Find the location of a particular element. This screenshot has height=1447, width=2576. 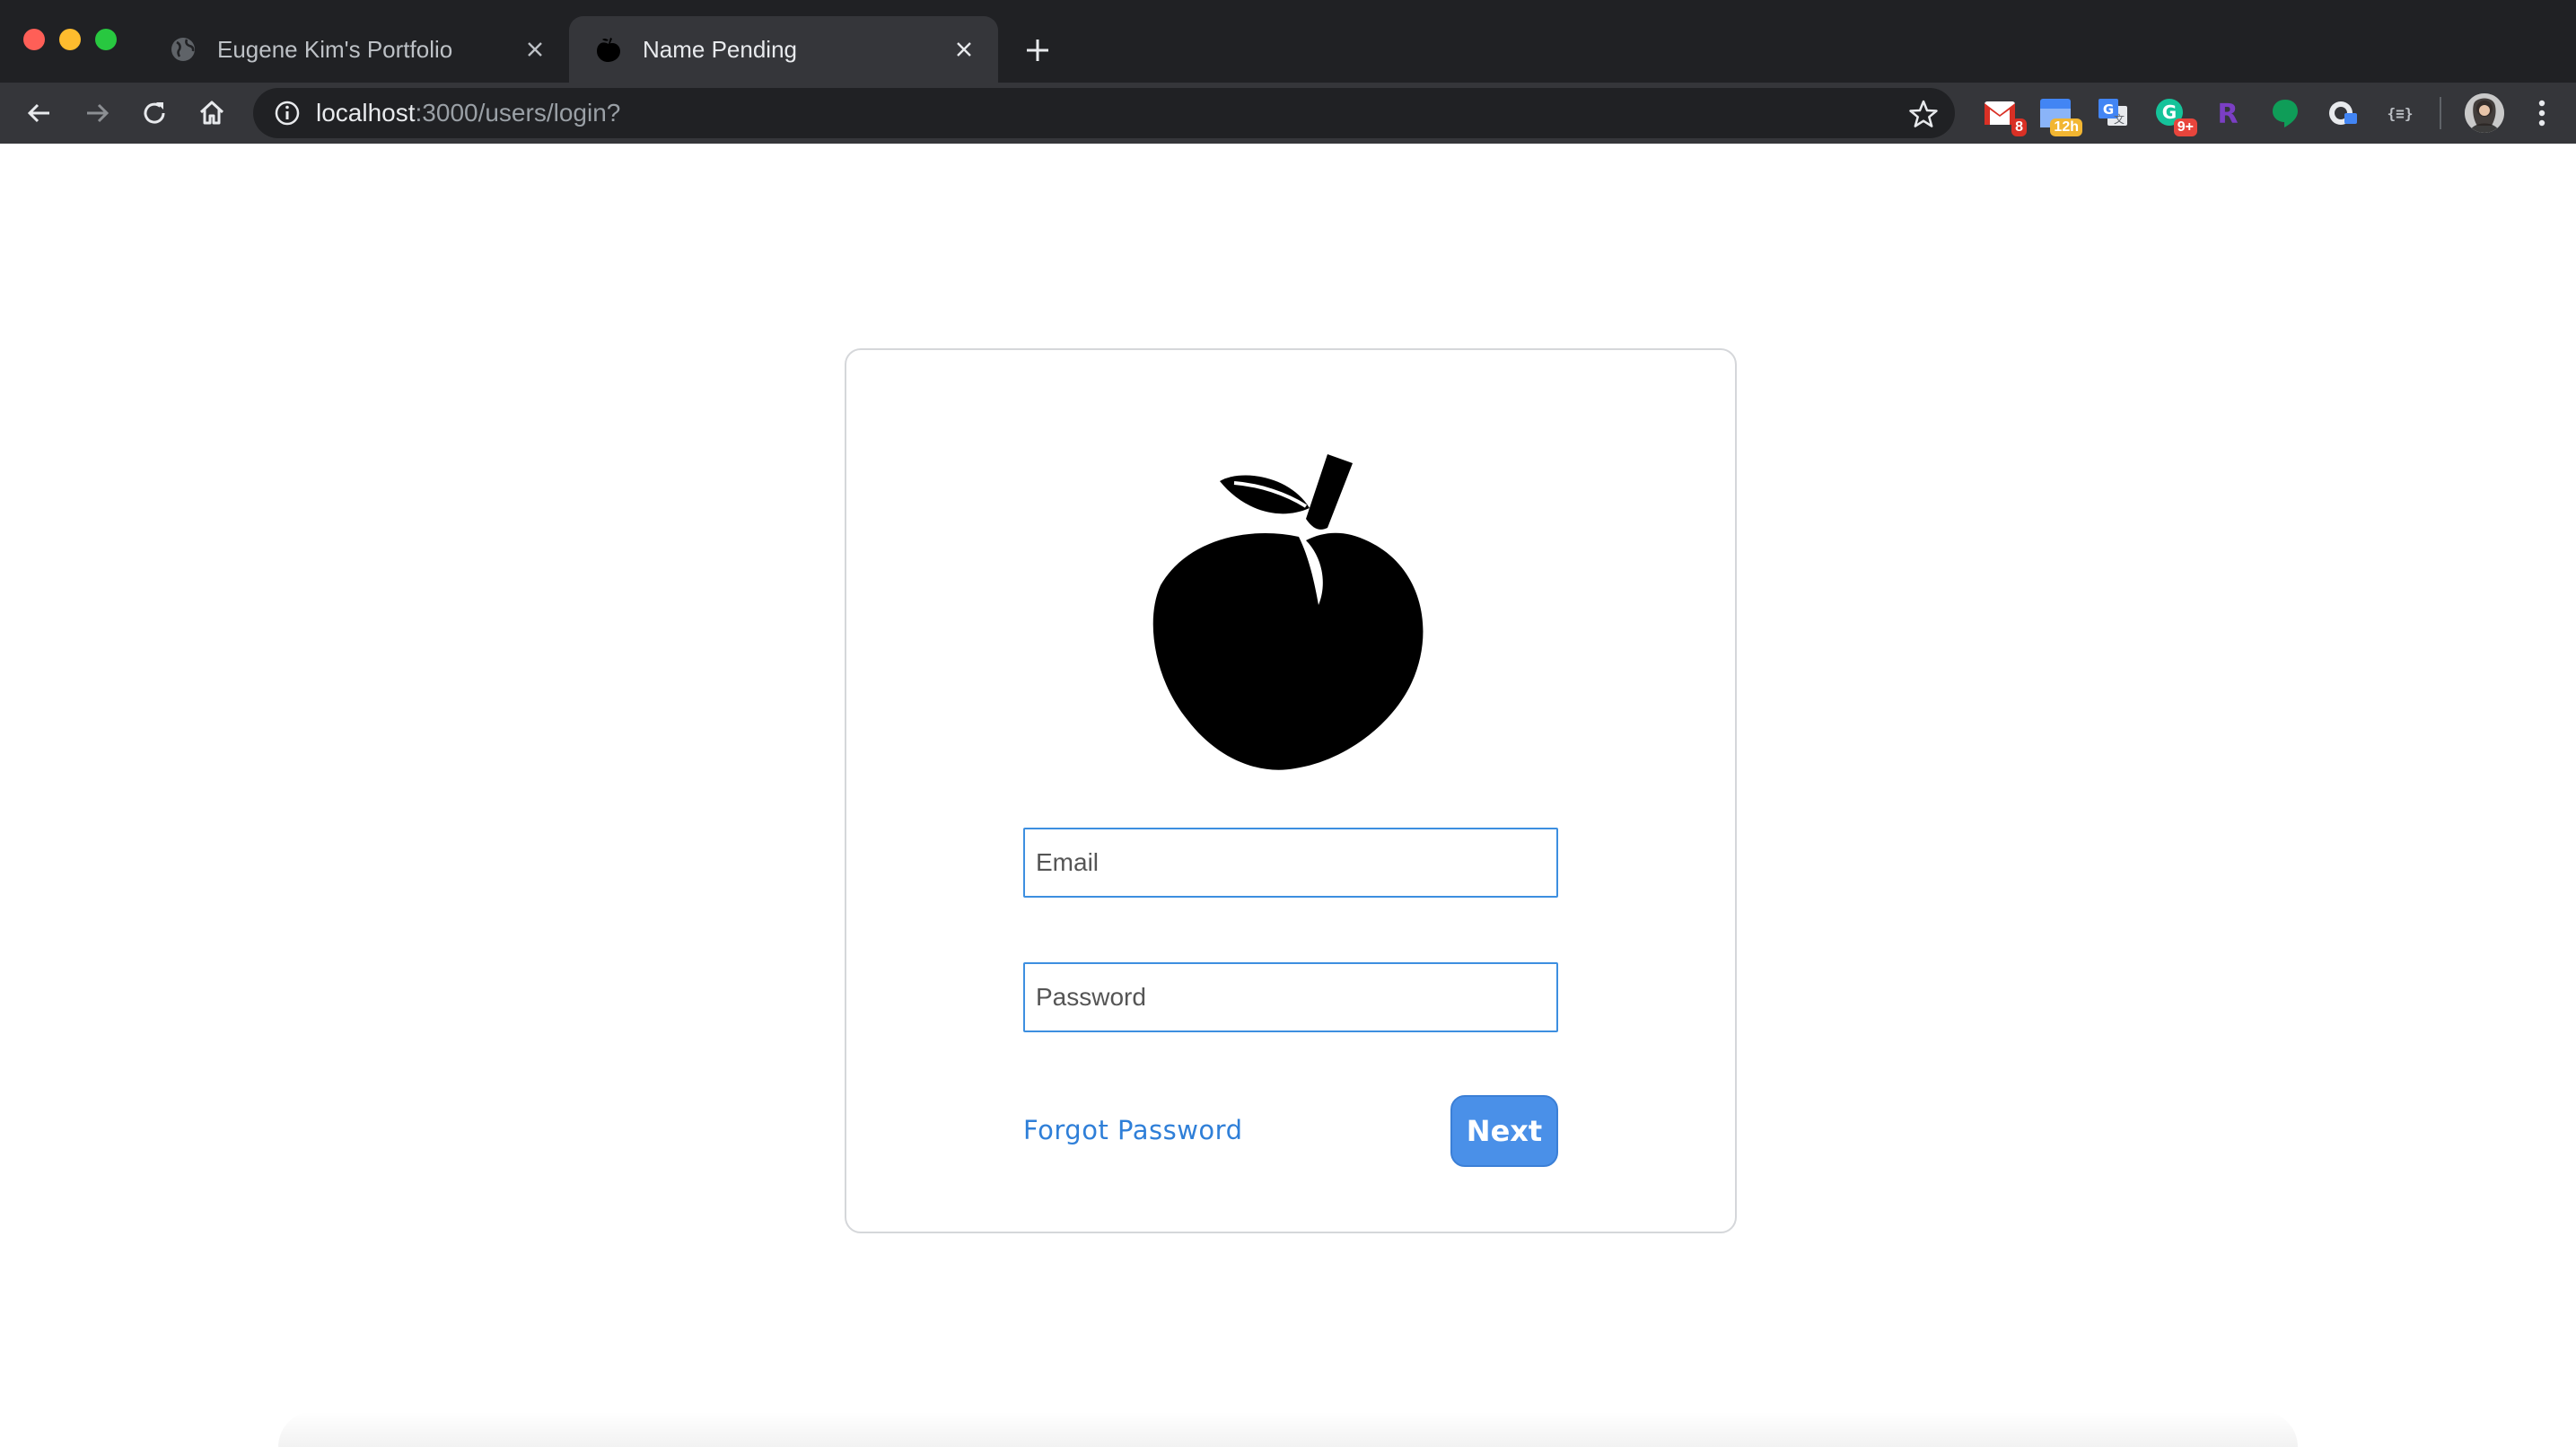

info-icon is located at coordinates (287, 113).